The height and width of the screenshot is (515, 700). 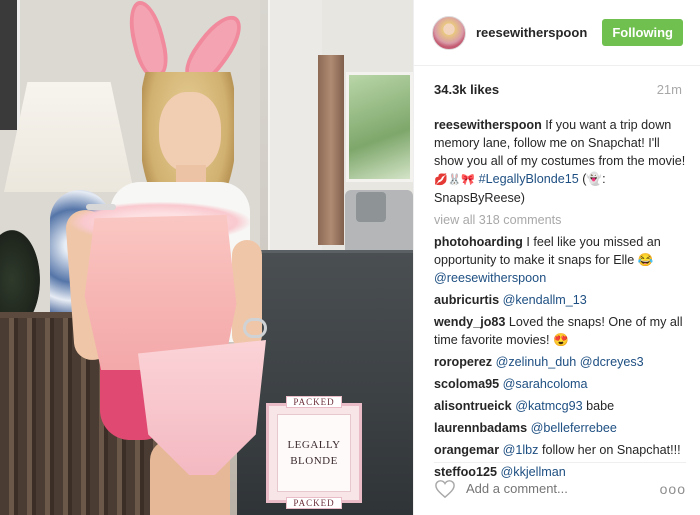 What do you see at coordinates (466, 89) in the screenshot?
I see `likes-count: 34.3k likes` at bounding box center [466, 89].